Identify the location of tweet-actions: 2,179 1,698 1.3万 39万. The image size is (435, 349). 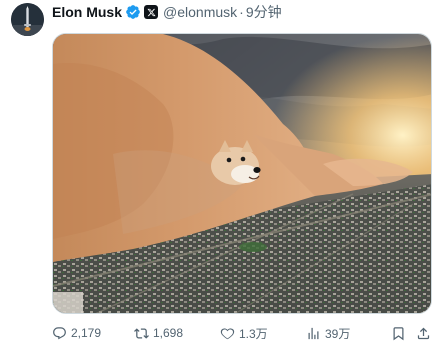
(242, 333).